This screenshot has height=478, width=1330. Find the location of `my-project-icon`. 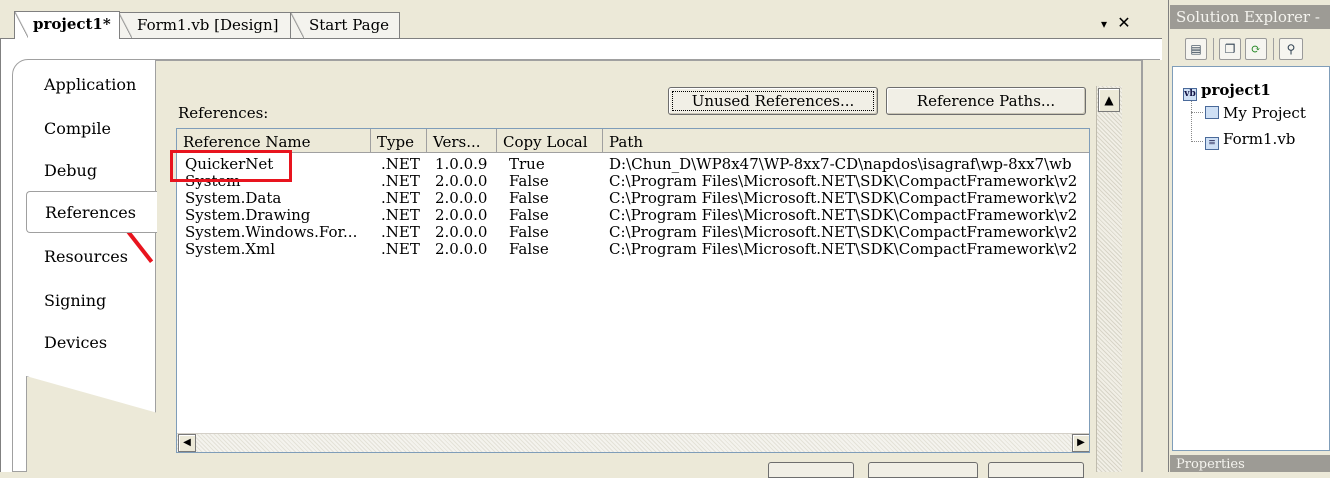

my-project-icon is located at coordinates (1212, 112).